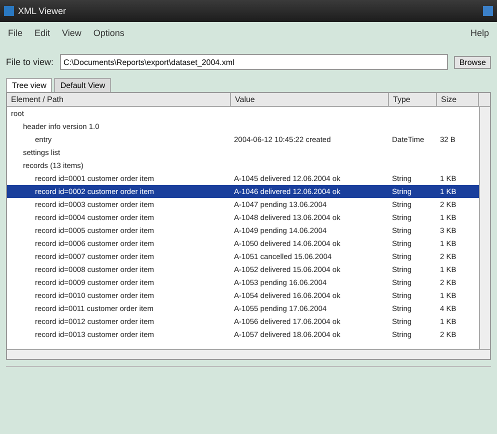 The image size is (497, 434). Describe the element at coordinates (9, 11) in the screenshot. I see `app-icon` at that location.